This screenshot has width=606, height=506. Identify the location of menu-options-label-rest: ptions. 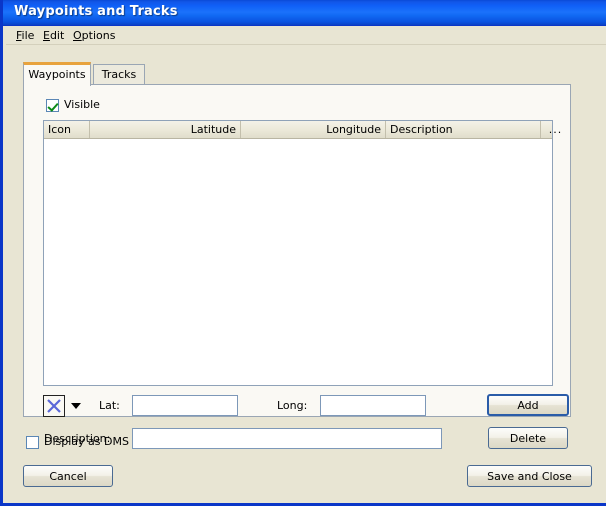
(98, 35).